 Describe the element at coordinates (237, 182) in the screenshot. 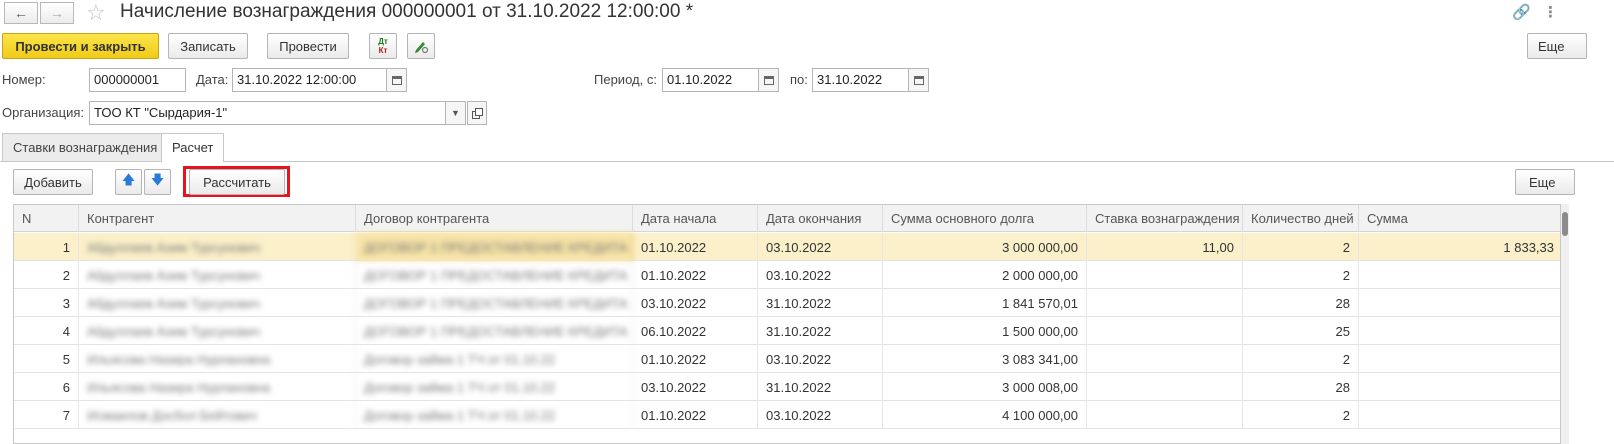

I see `calculate-button: Рассчитать` at that location.